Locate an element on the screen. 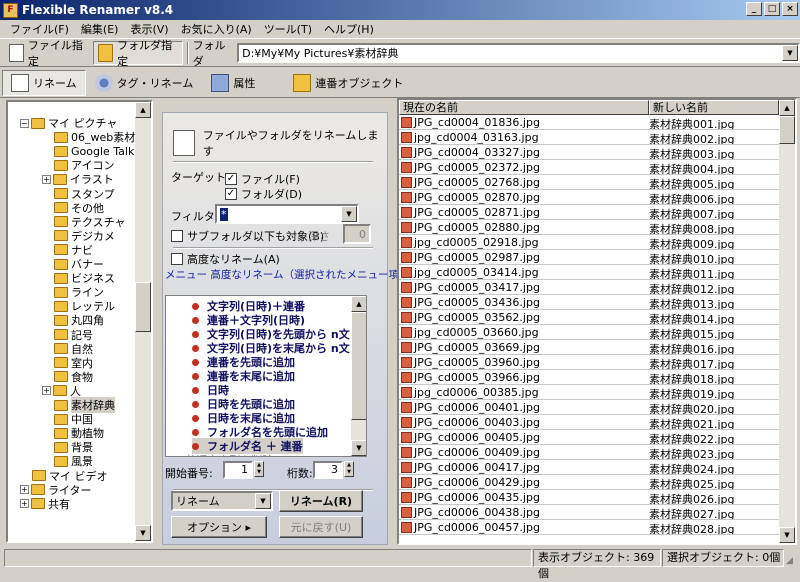 Image resolution: width=800 pixels, height=582 pixels. tree-item: ナビ is located at coordinates (73, 250).